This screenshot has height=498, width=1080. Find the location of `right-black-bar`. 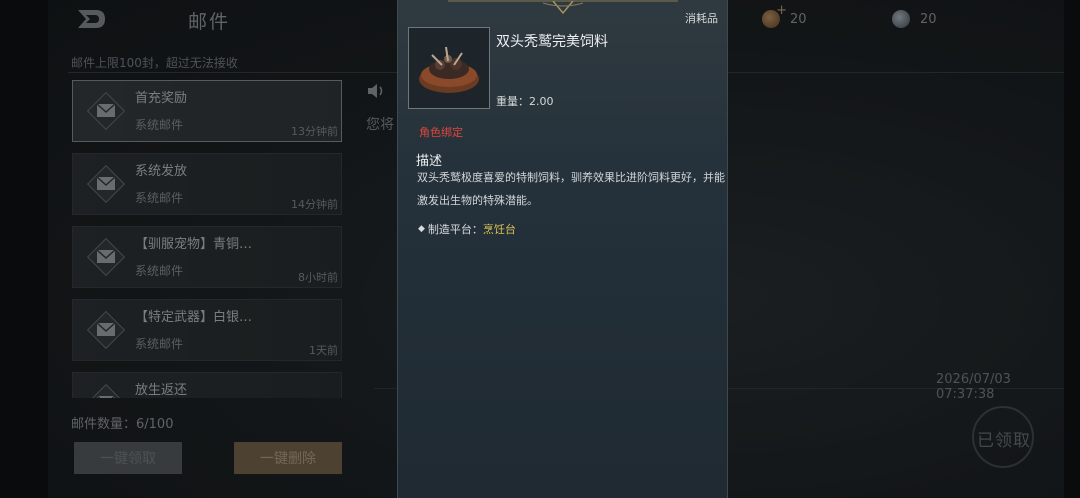

right-black-bar is located at coordinates (1072, 249).